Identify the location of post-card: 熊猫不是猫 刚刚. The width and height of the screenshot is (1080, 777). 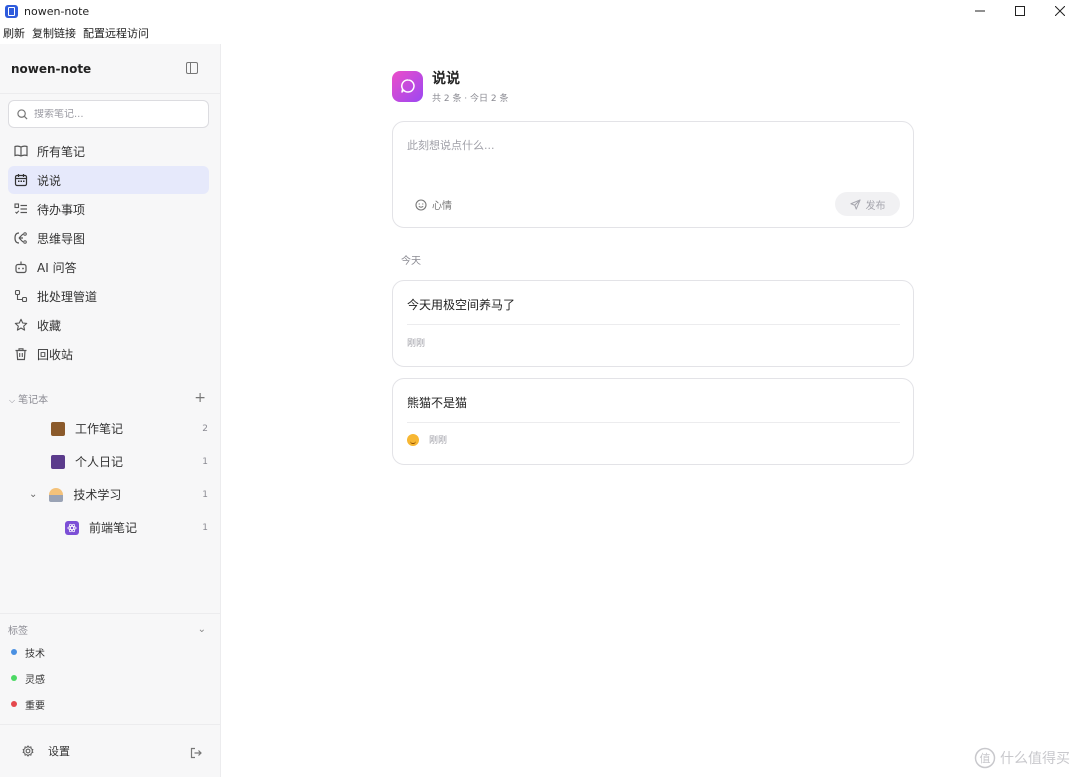
(653, 421).